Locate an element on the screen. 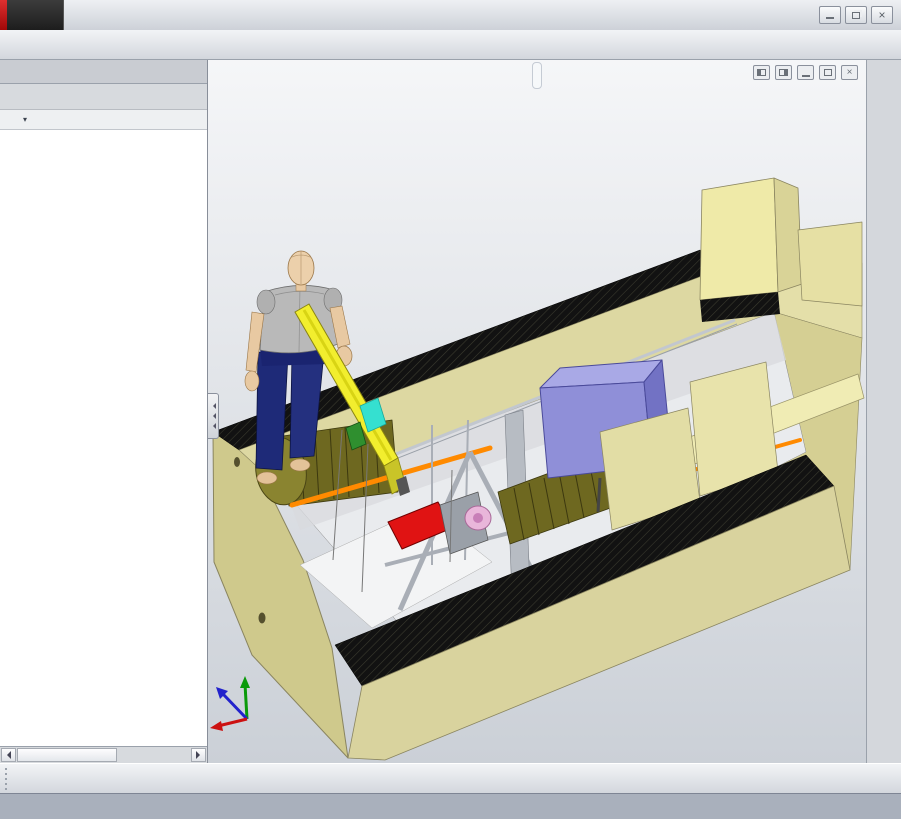  tag-icon is located at coordinates (877, 807).